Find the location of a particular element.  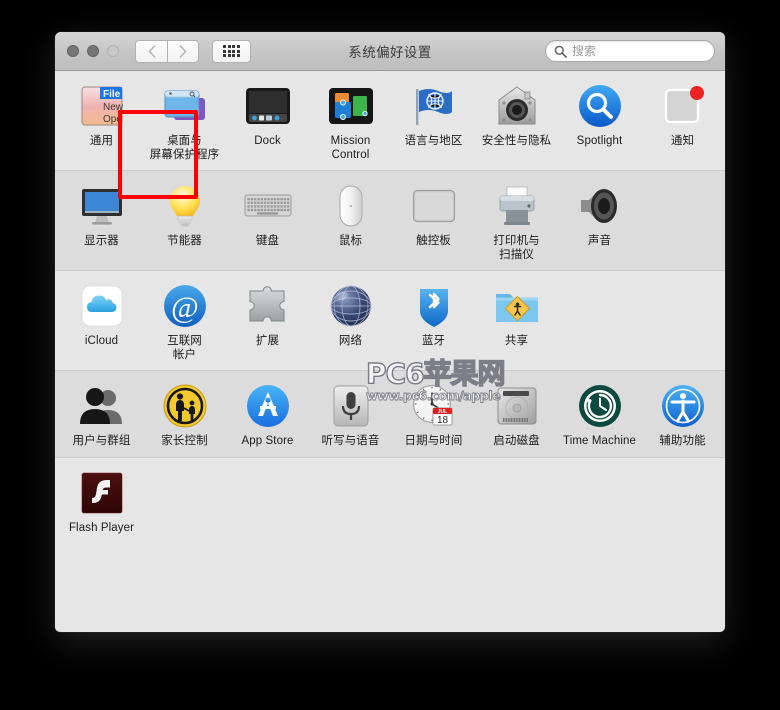

navigation-buttons is located at coordinates (167, 51).